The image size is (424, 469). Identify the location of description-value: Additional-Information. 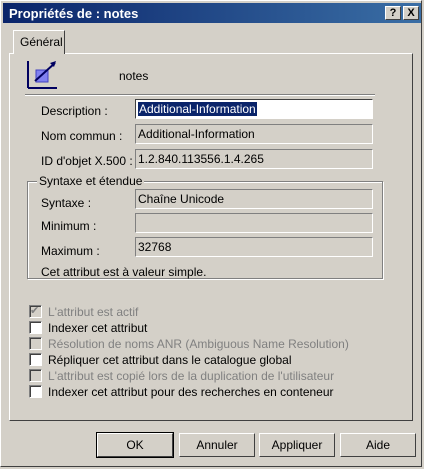
(197, 109).